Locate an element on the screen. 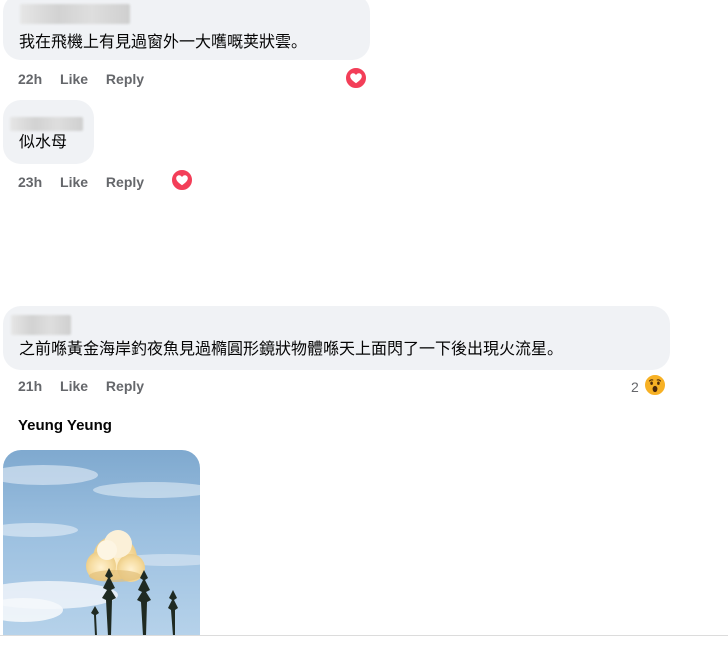  comment-meta: 21h Like Reply is located at coordinates (81, 386).